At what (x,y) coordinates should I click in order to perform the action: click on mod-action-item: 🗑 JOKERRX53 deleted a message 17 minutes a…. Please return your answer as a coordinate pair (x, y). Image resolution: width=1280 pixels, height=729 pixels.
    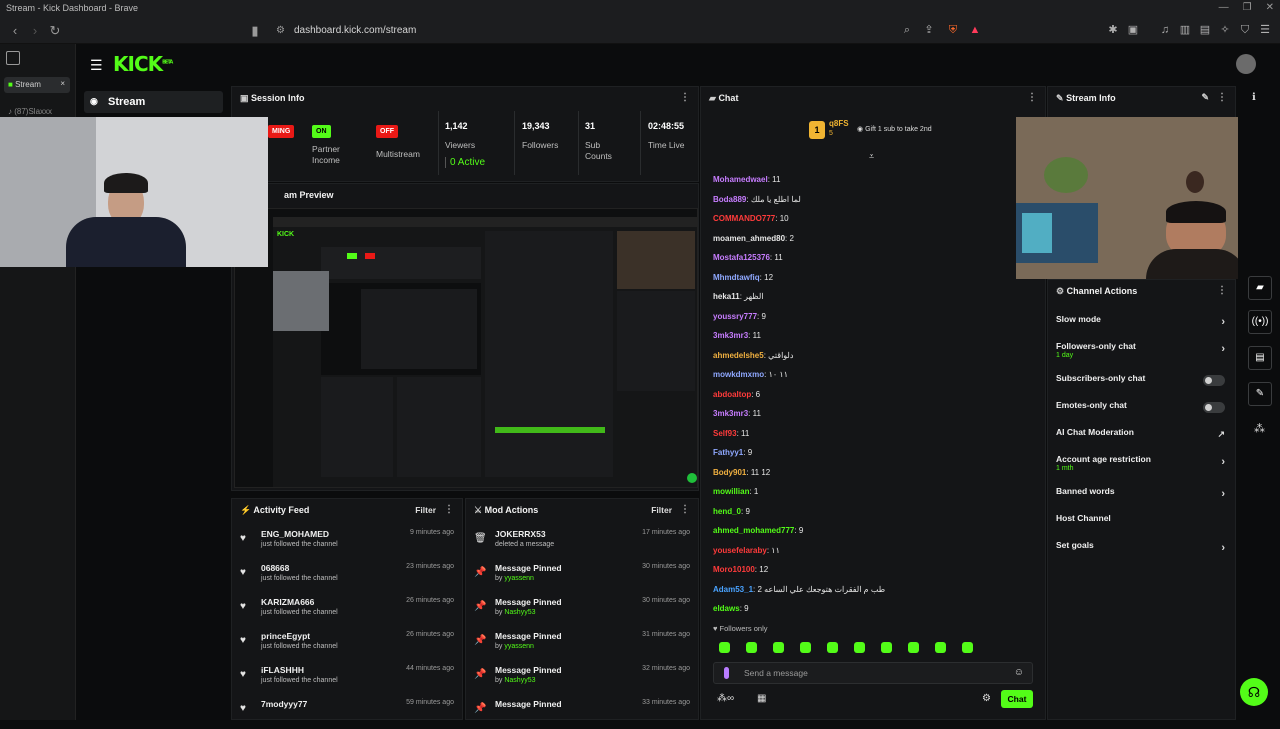
    Looking at the image, I should click on (582, 542).